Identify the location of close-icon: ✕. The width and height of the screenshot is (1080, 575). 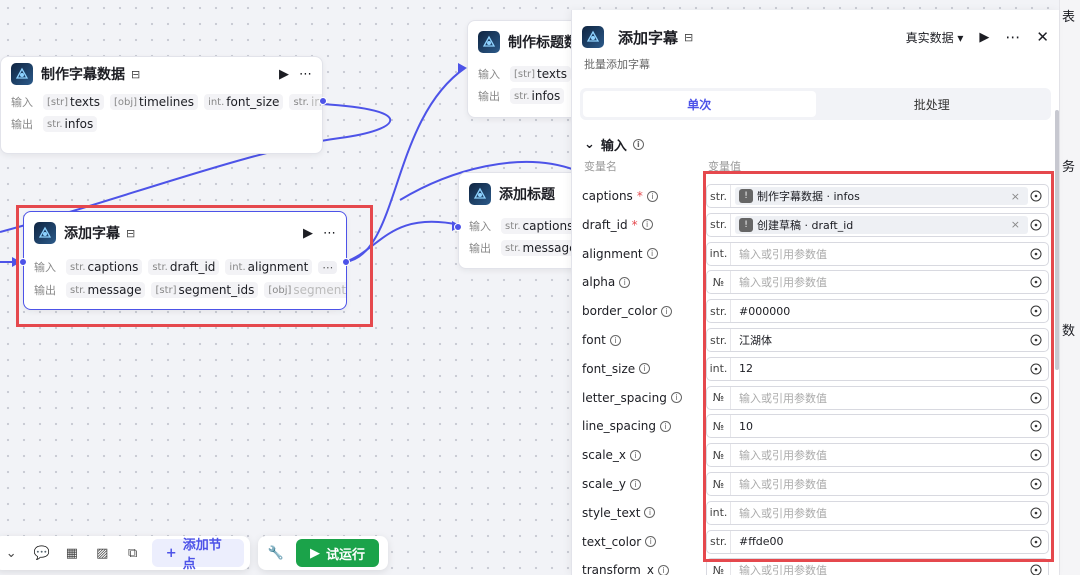
(1042, 37).